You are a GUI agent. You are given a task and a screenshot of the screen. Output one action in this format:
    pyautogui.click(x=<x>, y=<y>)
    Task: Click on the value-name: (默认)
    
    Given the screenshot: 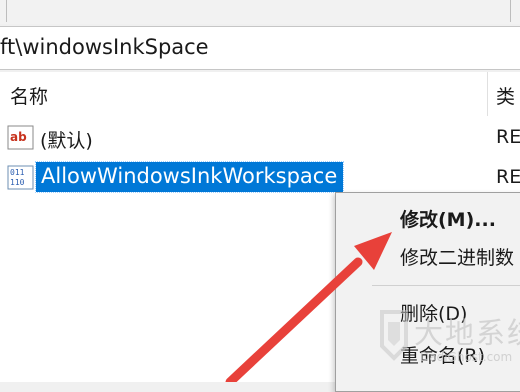 What is the action you would take?
    pyautogui.click(x=66, y=141)
    